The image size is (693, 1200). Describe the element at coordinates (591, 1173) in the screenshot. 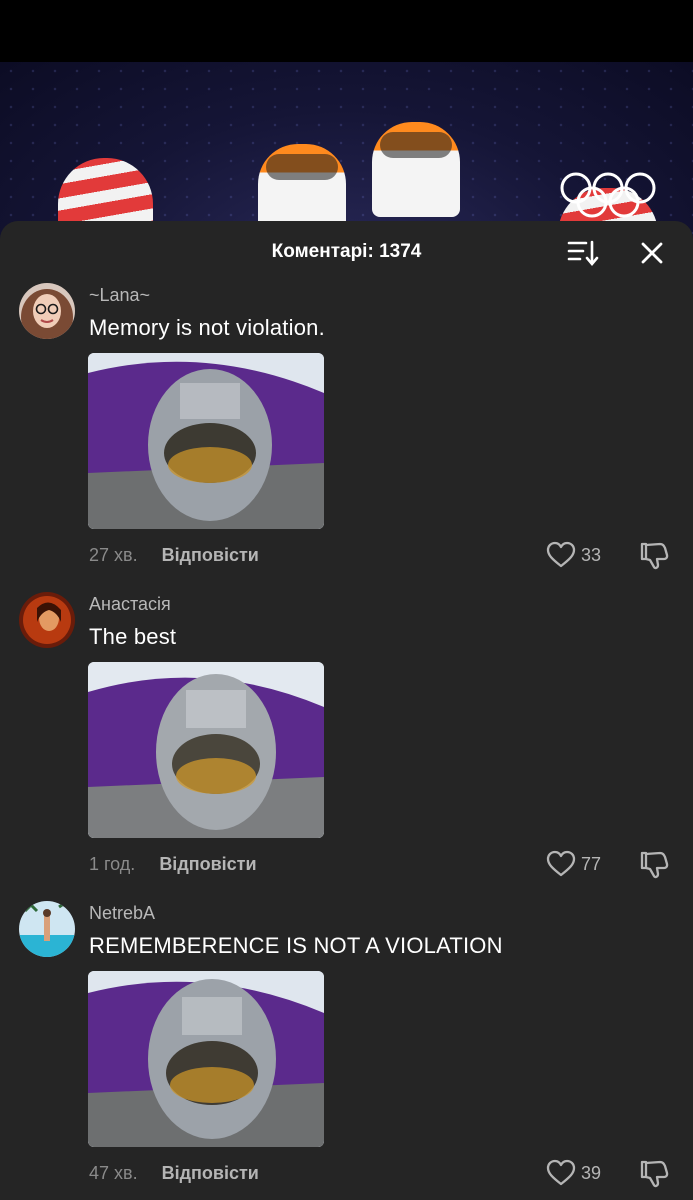

I see `like-count: 39` at that location.